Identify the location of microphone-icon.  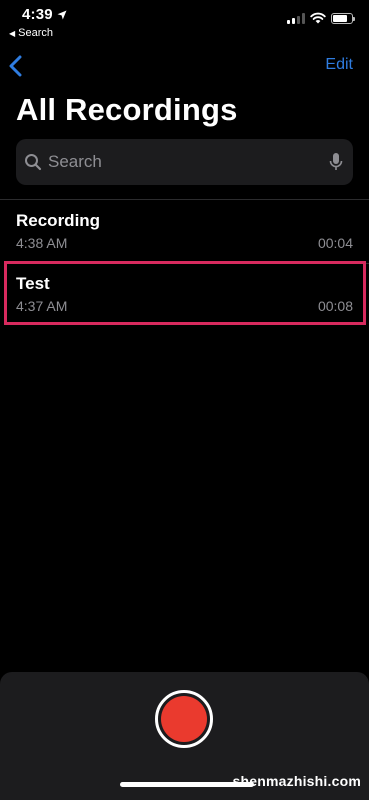
(336, 162).